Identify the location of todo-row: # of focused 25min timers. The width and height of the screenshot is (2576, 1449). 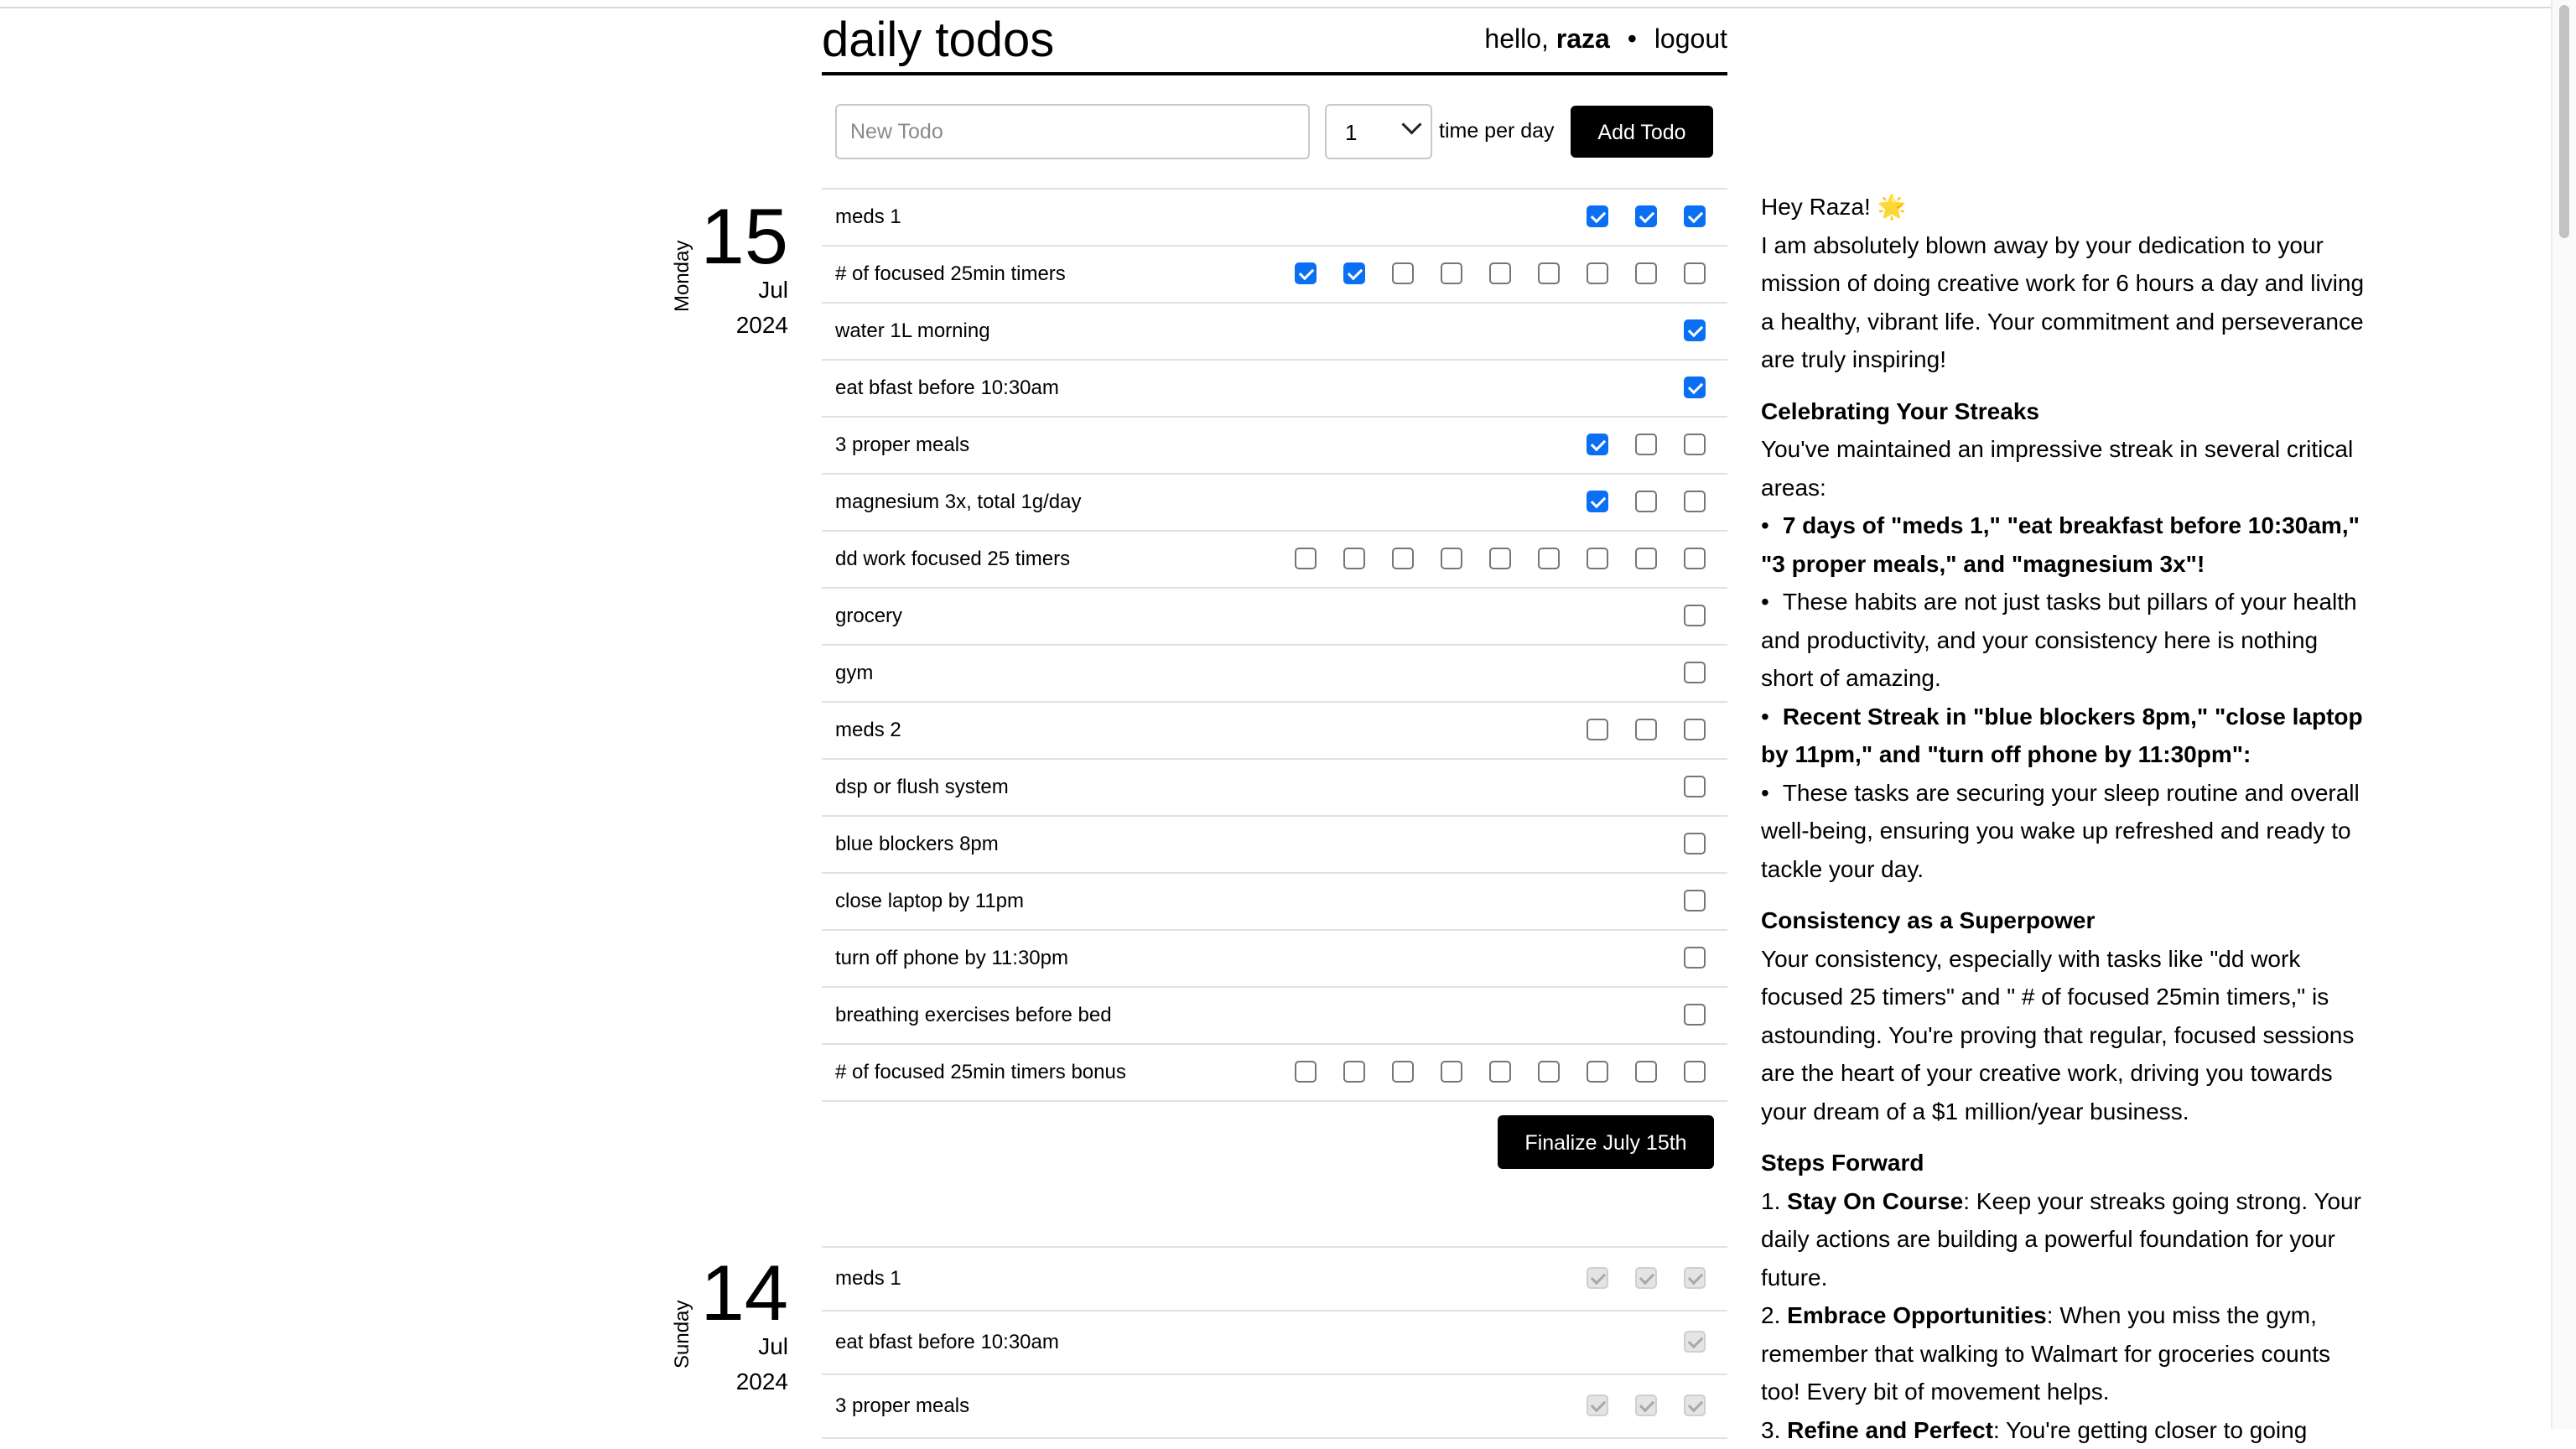
(1274, 275).